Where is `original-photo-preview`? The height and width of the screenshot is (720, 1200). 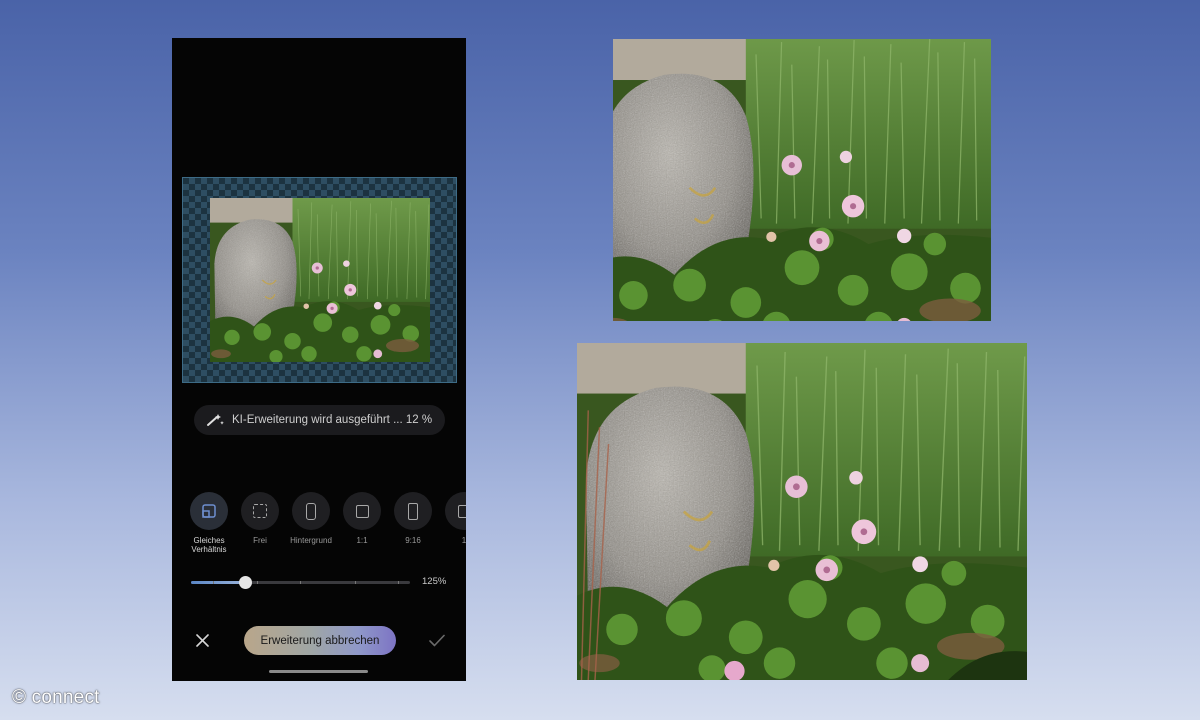 original-photo-preview is located at coordinates (320, 280).